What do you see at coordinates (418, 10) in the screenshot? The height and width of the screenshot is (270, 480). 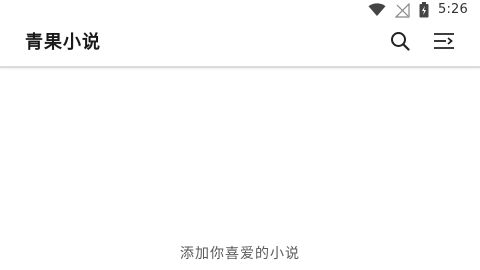 I see `status-icons: 5:26` at bounding box center [418, 10].